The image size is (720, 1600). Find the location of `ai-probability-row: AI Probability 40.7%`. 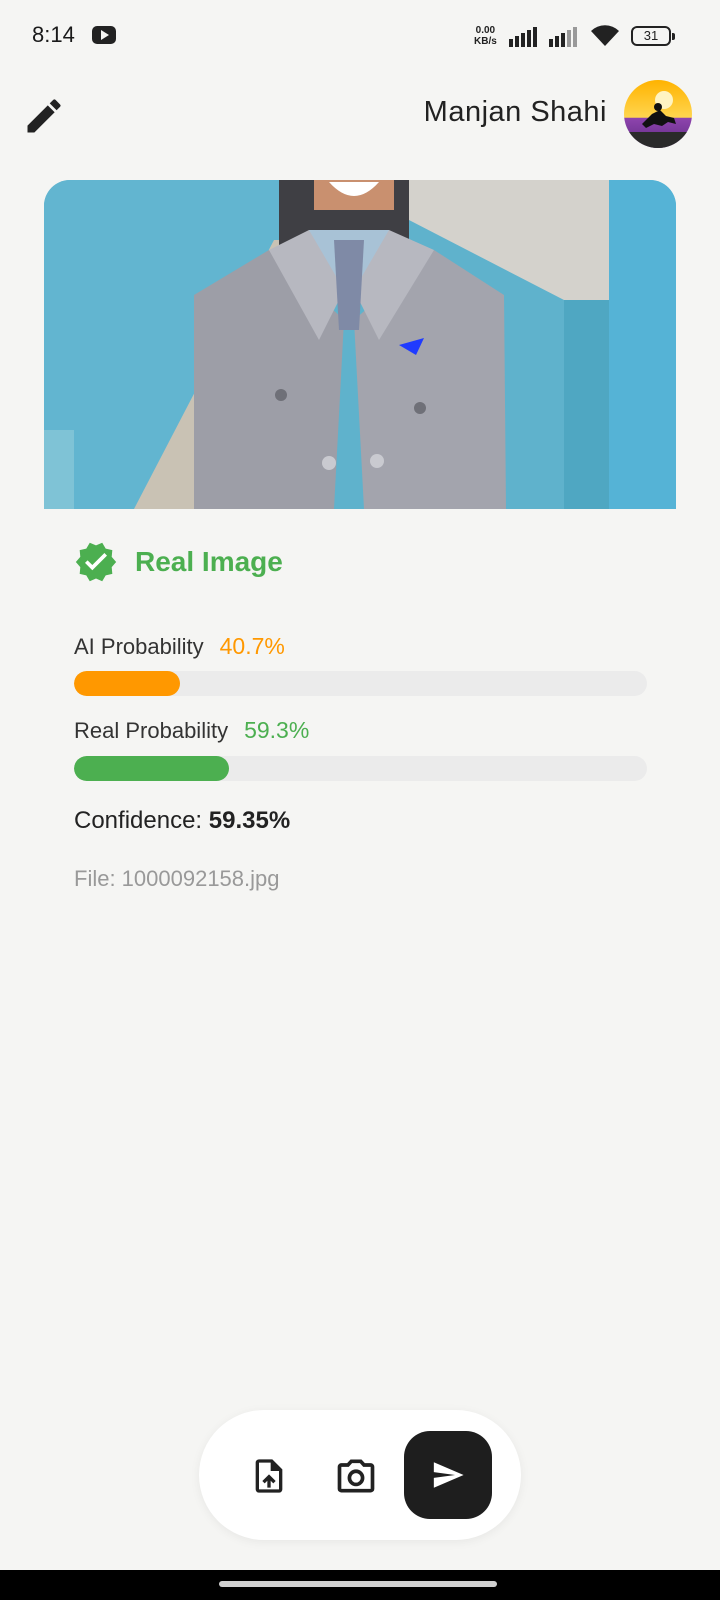

ai-probability-row: AI Probability 40.7% is located at coordinates (179, 646).